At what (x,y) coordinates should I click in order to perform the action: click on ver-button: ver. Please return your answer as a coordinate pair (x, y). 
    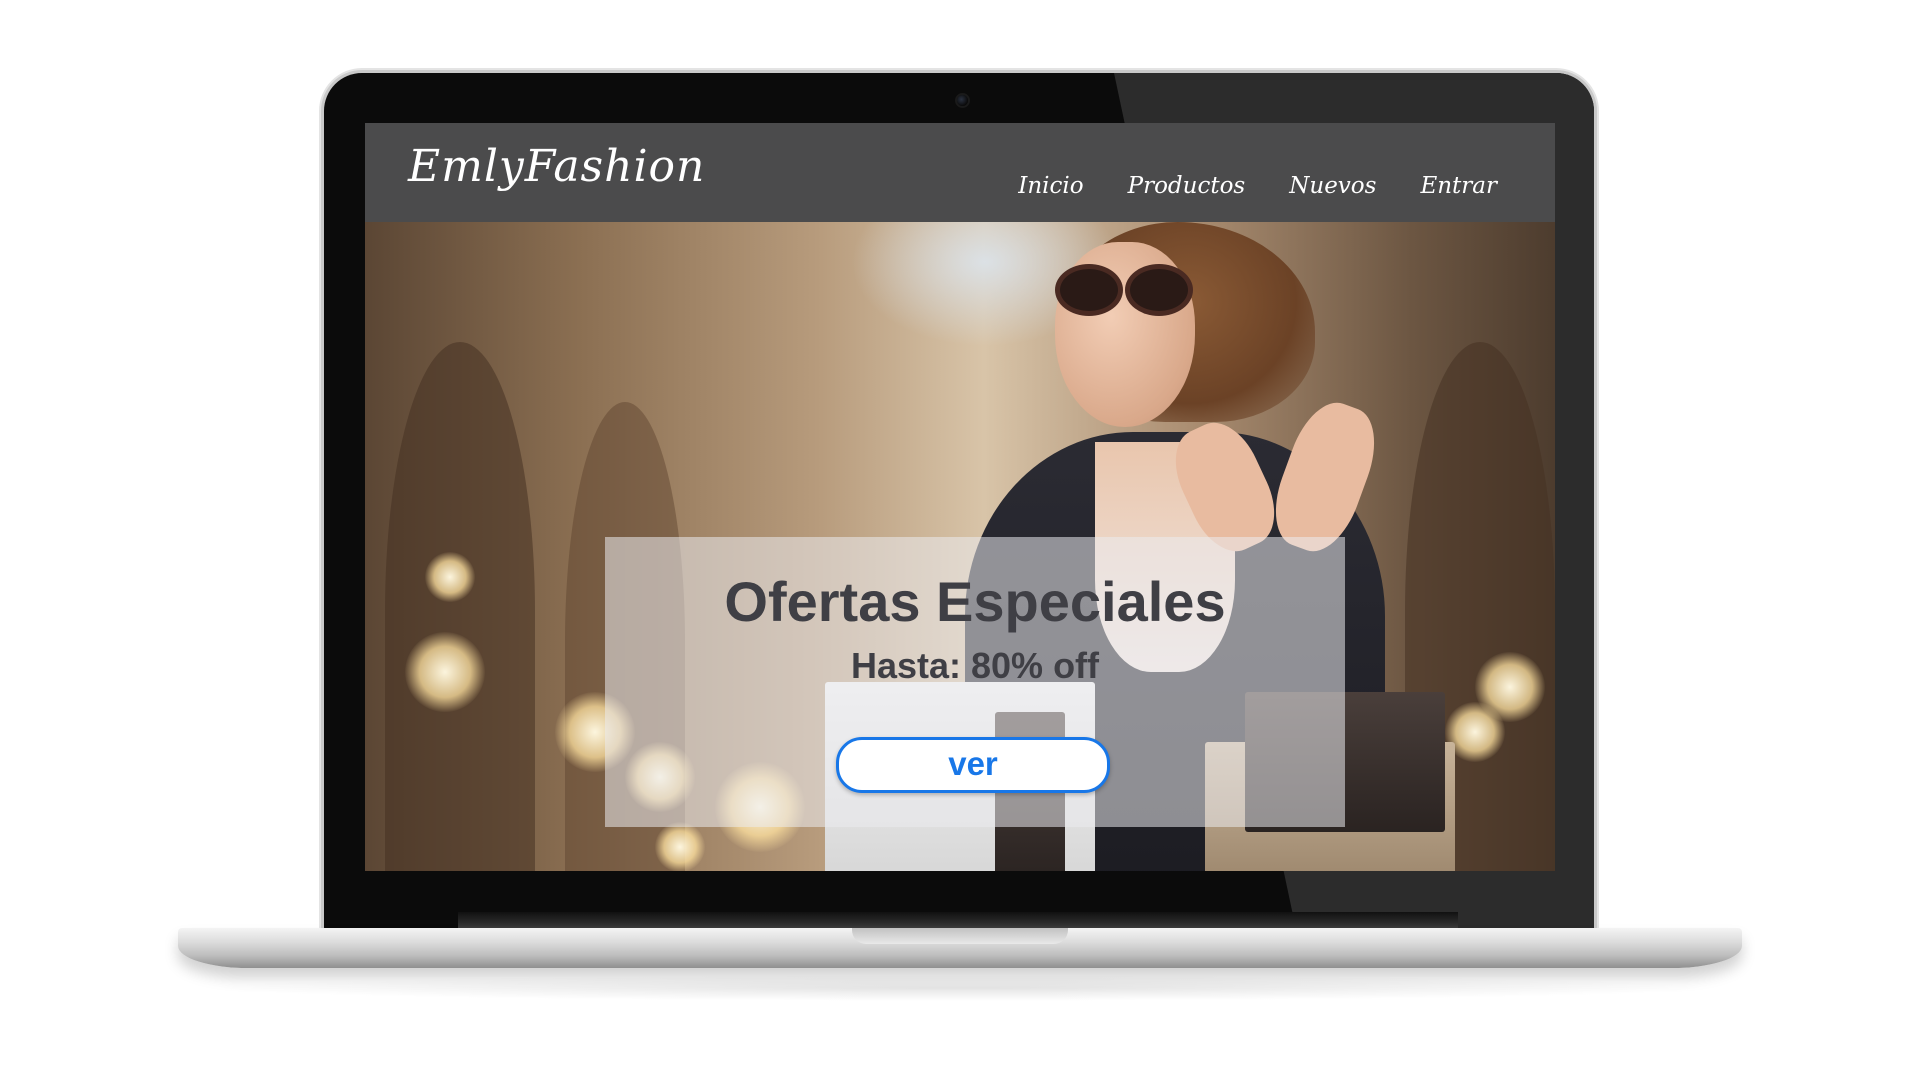
    Looking at the image, I should click on (973, 765).